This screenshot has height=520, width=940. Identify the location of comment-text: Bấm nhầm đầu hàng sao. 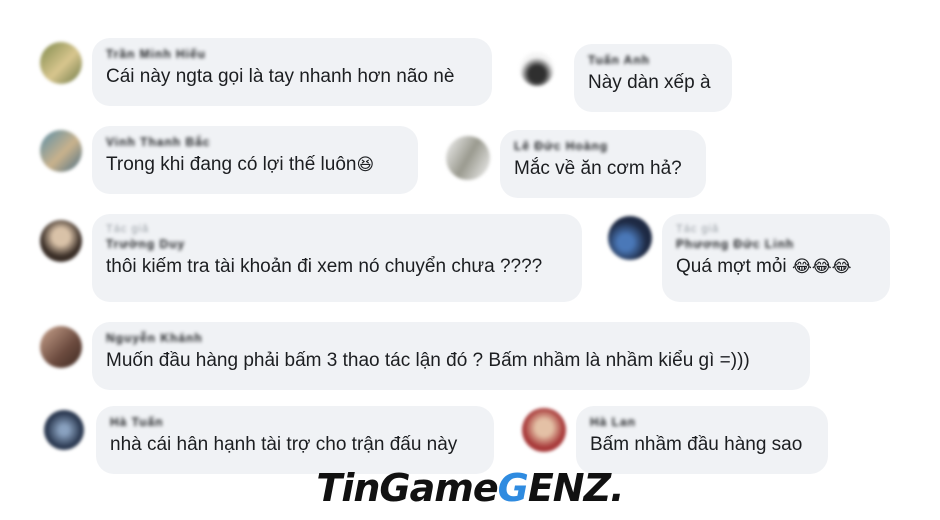
(696, 444).